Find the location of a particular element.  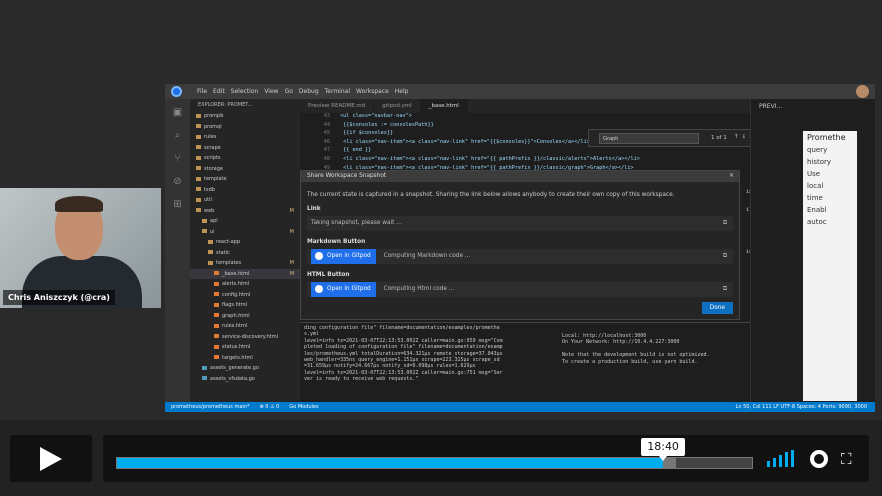

settings-gear-icon is located at coordinates (819, 459).